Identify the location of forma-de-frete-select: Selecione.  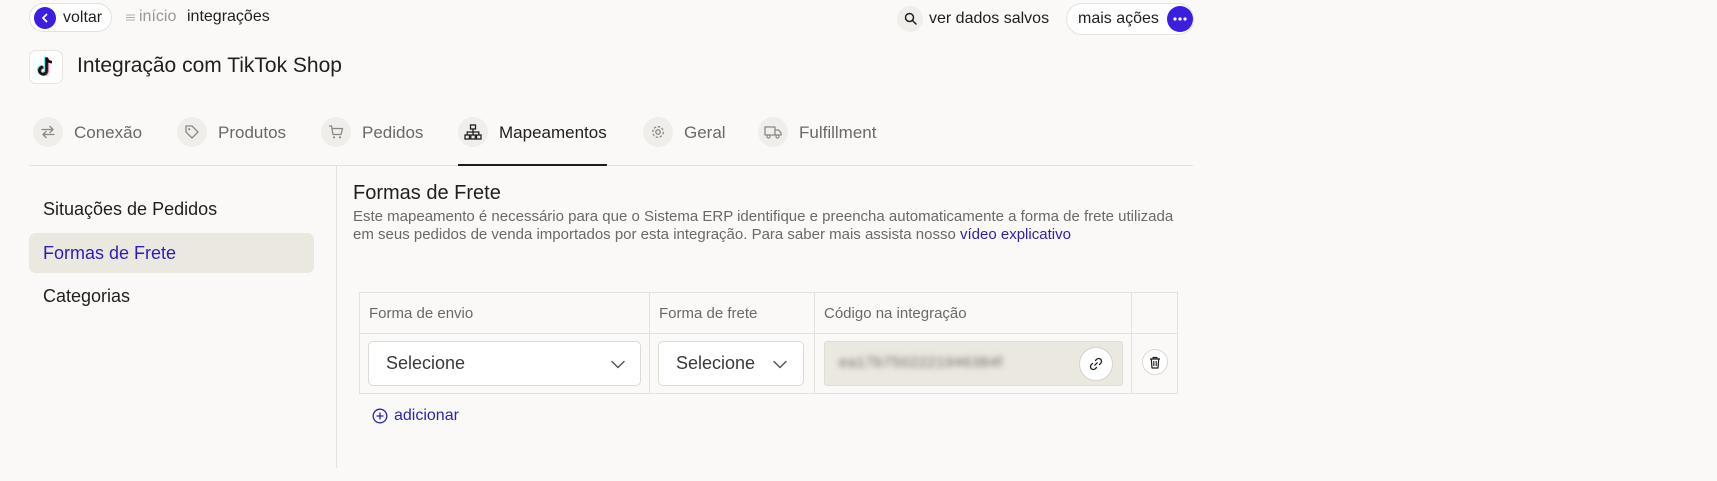
(731, 363).